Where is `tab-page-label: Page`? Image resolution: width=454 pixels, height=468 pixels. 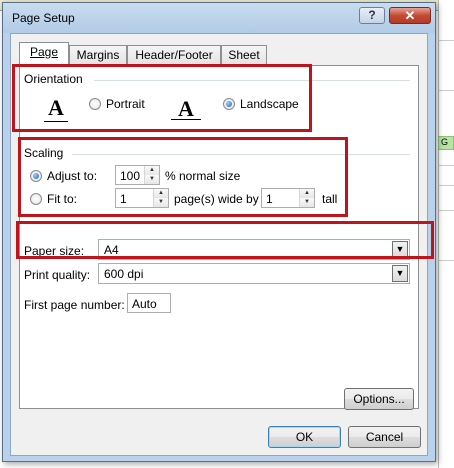 tab-page-label: Page is located at coordinates (44, 52).